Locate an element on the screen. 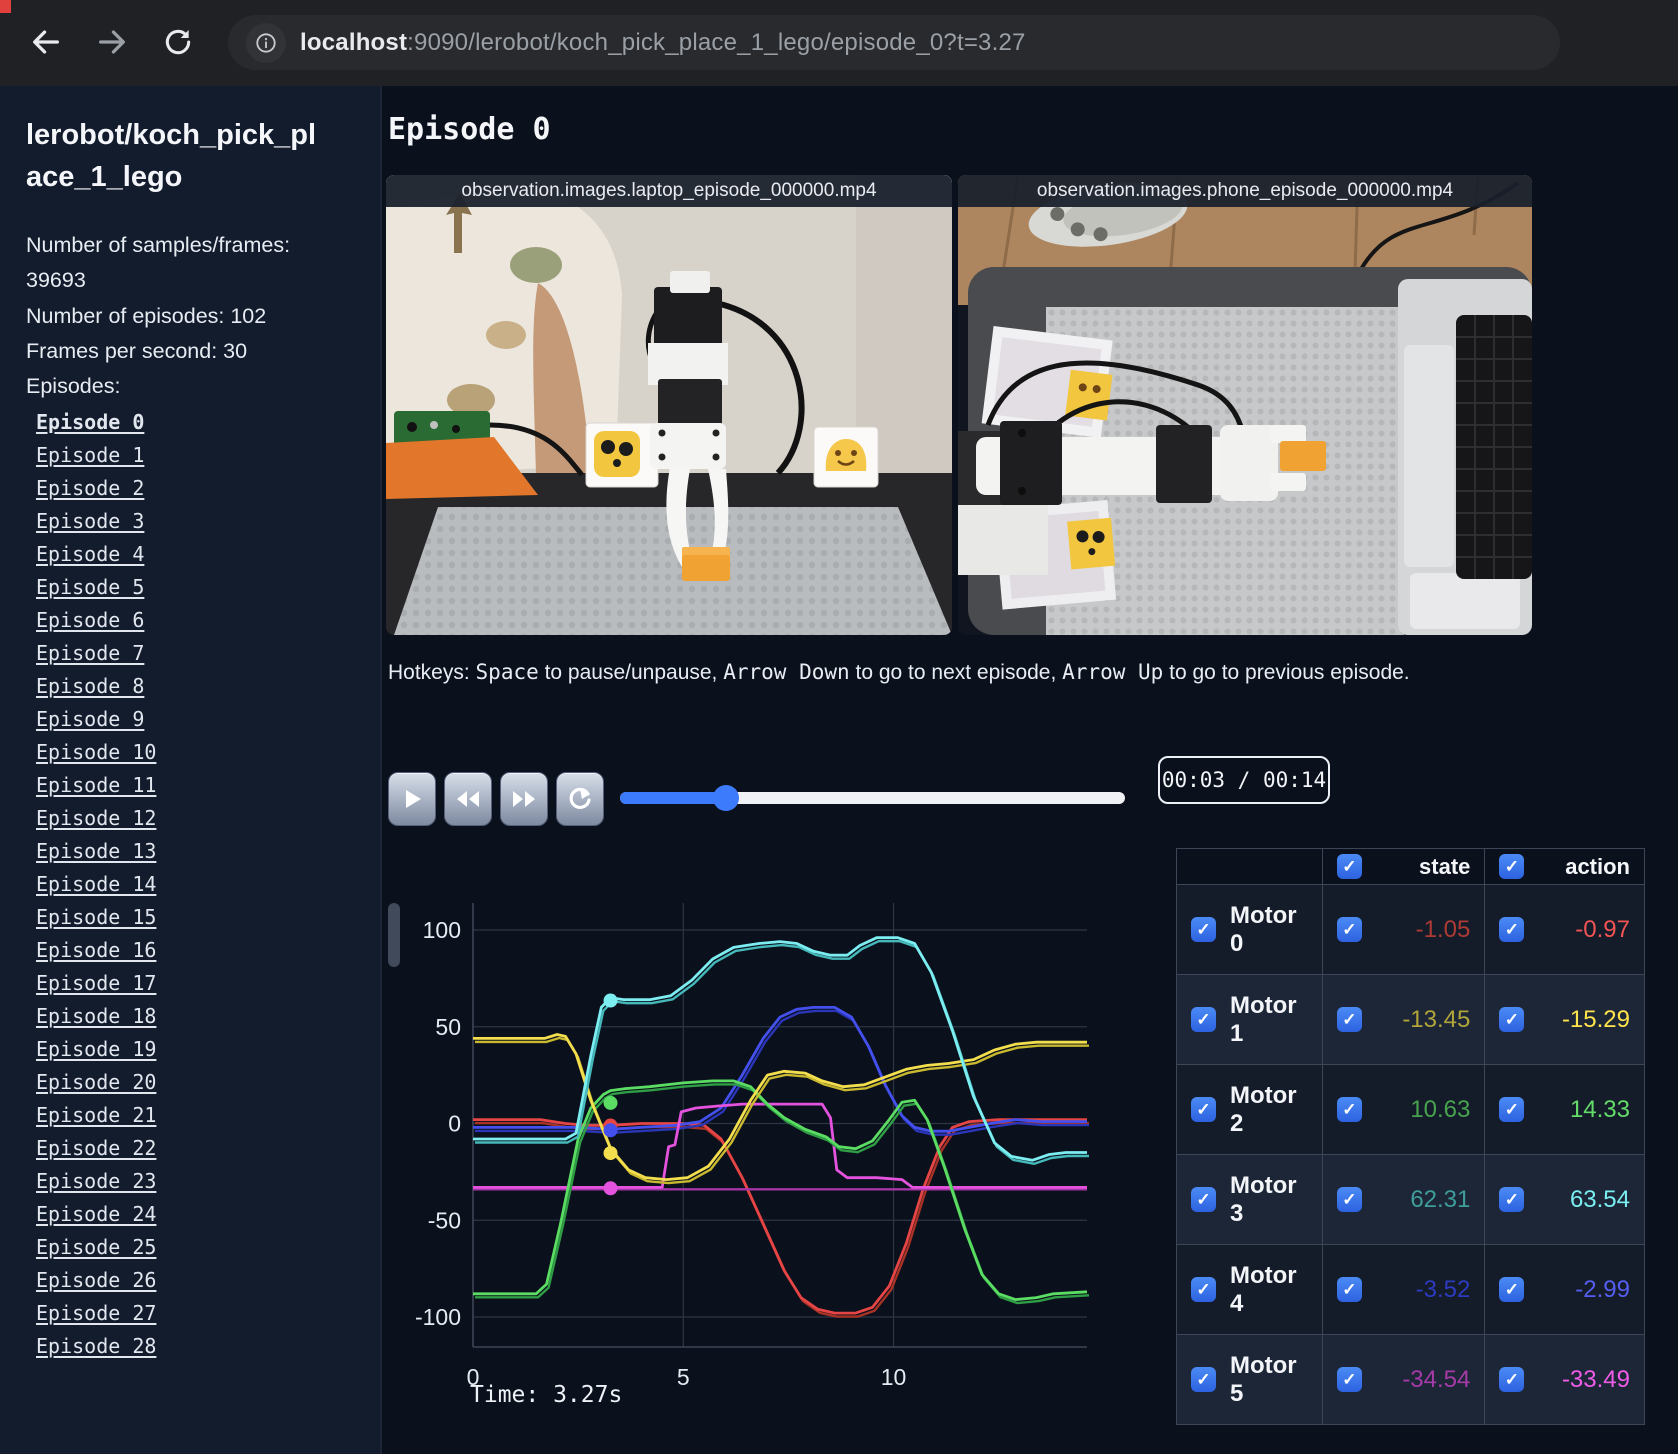  play-icon is located at coordinates (413, 799).